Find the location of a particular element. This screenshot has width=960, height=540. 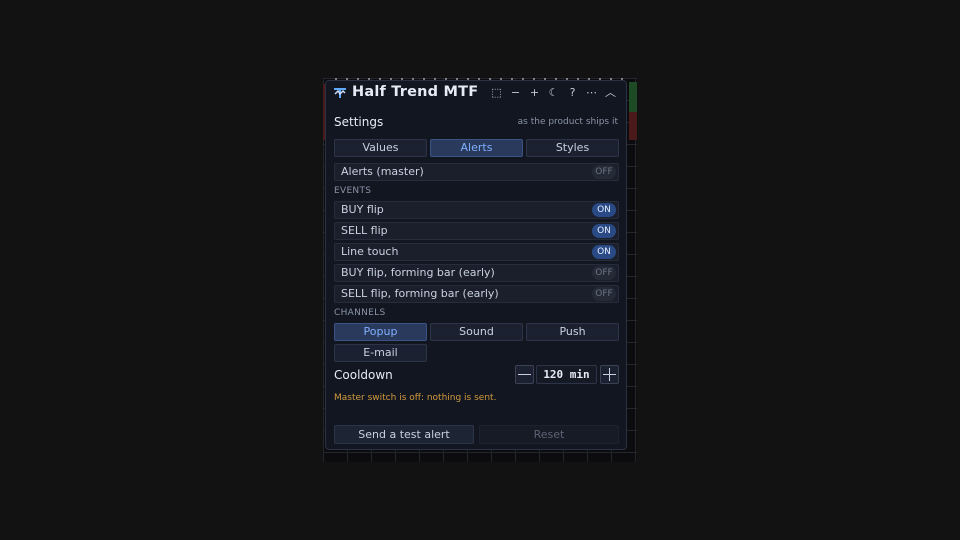

master-off-warning: Master switch is off: nothing is sent. is located at coordinates (415, 398).